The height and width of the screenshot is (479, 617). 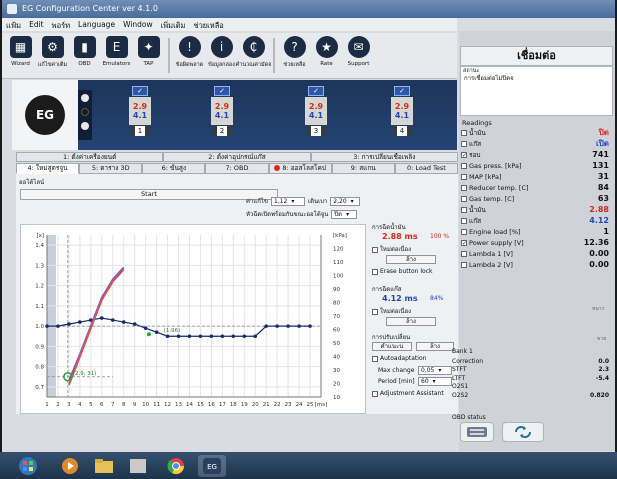 I want to click on tab-top: 2: ตั้งค่าอุปกรณ์แก๊ส, so click(x=237, y=157).